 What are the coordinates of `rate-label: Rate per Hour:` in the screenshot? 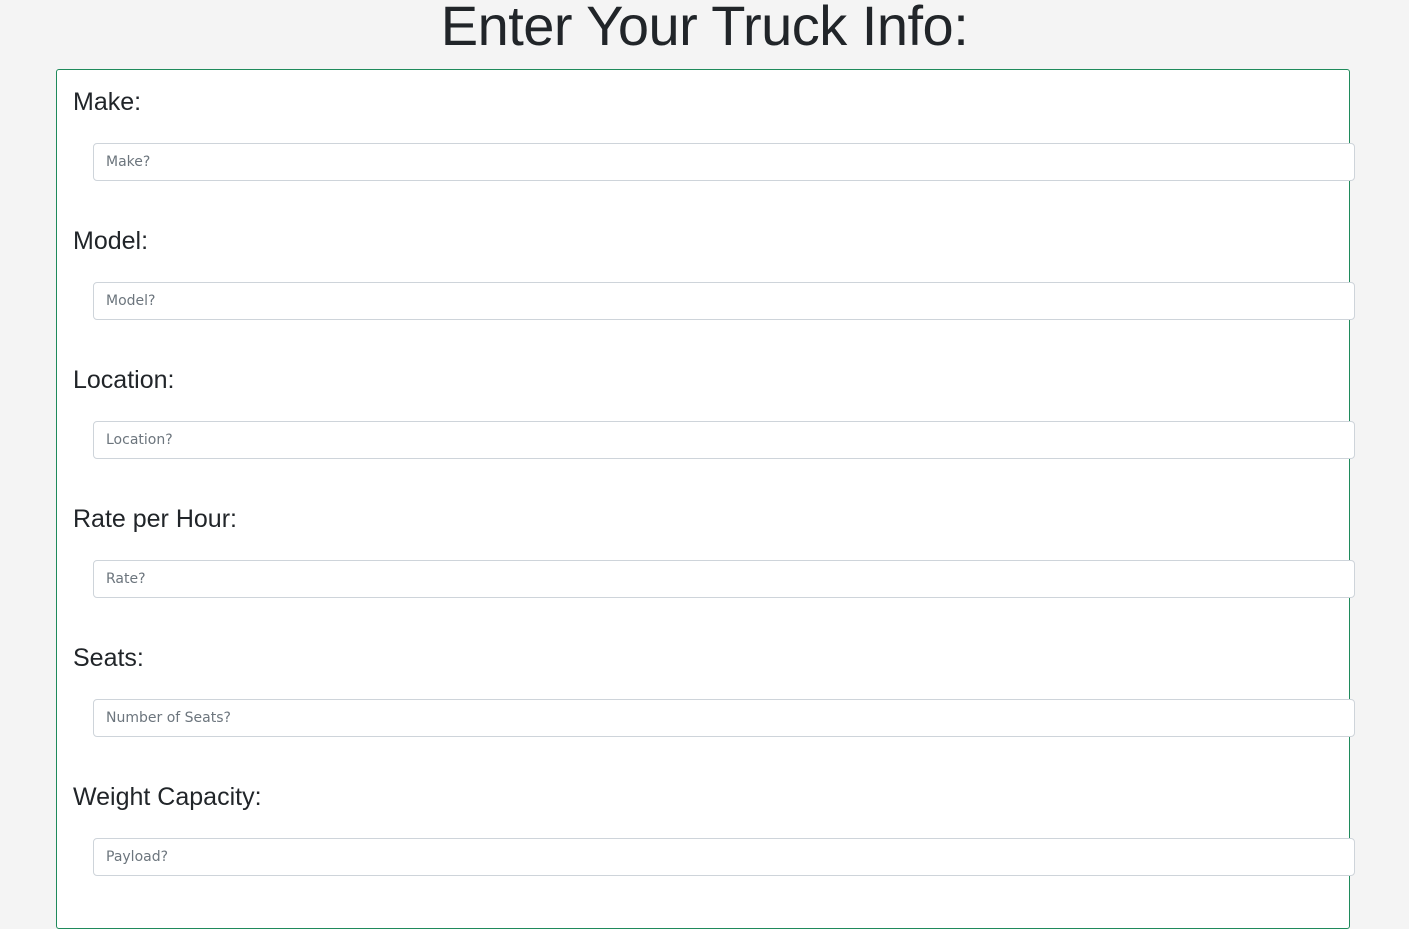 It's located at (155, 519).